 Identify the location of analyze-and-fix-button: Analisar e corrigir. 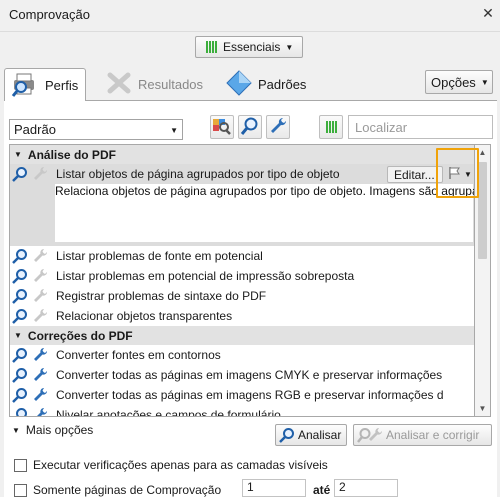
(422, 435).